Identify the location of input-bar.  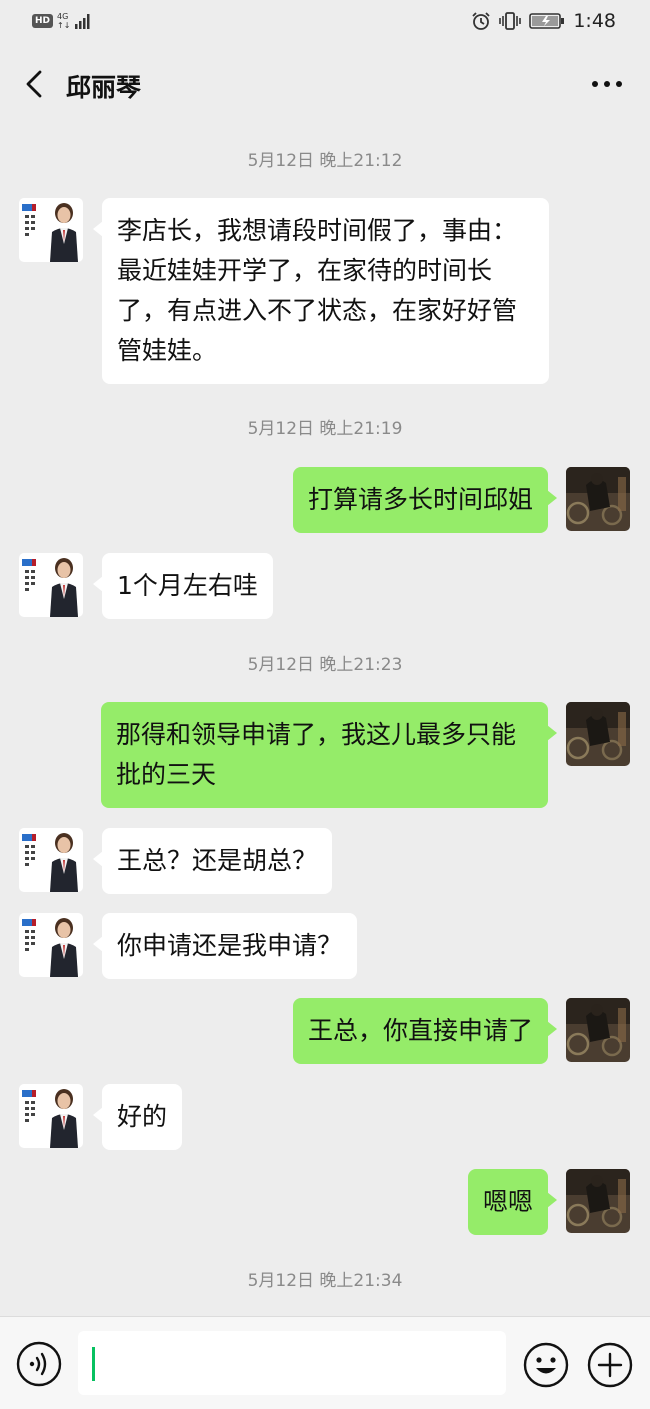
(325, 1362).